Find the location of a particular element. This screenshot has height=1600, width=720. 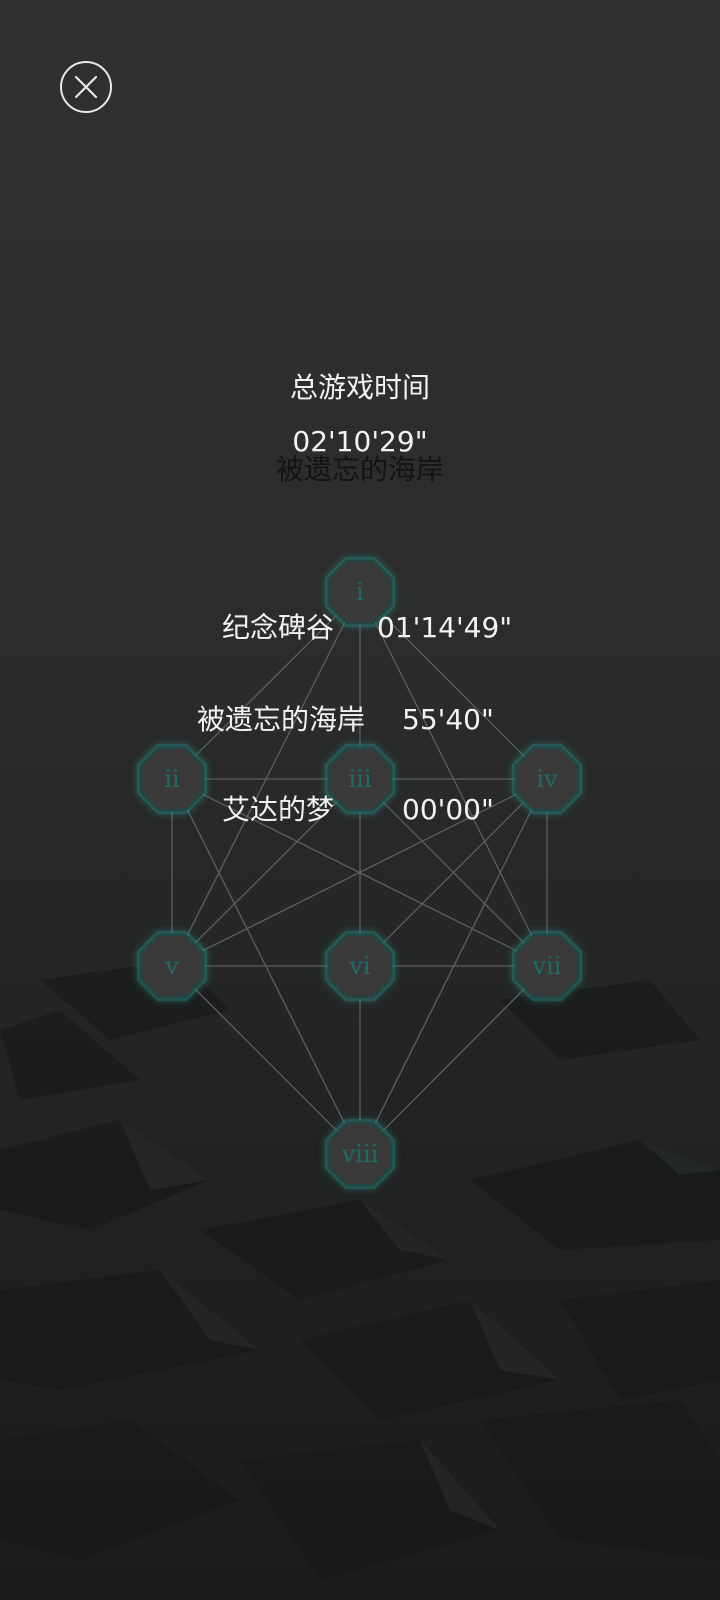

level-node-label: ii is located at coordinates (172, 779).